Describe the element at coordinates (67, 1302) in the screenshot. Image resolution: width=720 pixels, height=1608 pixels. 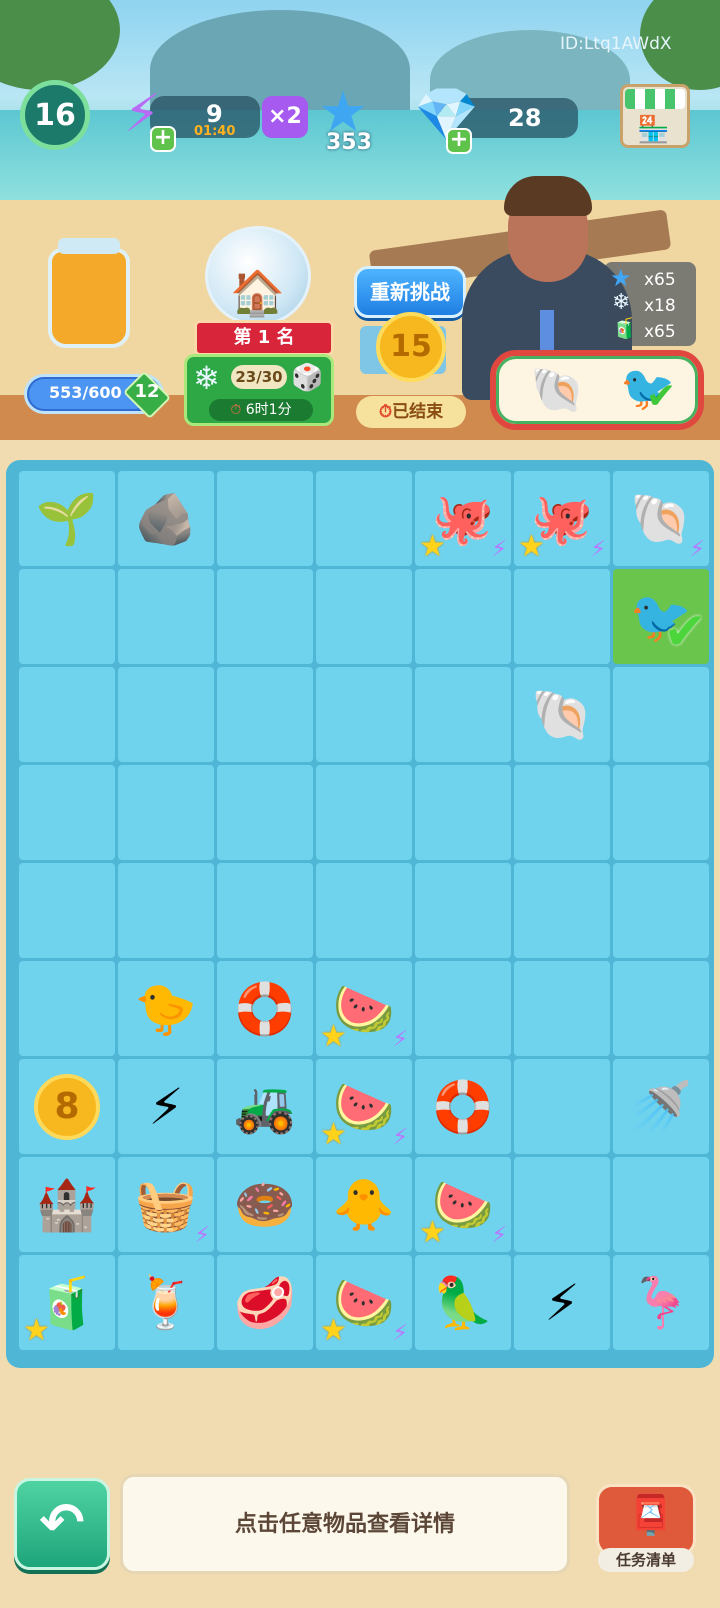
I see `board-cell: 🧃 ★` at that location.